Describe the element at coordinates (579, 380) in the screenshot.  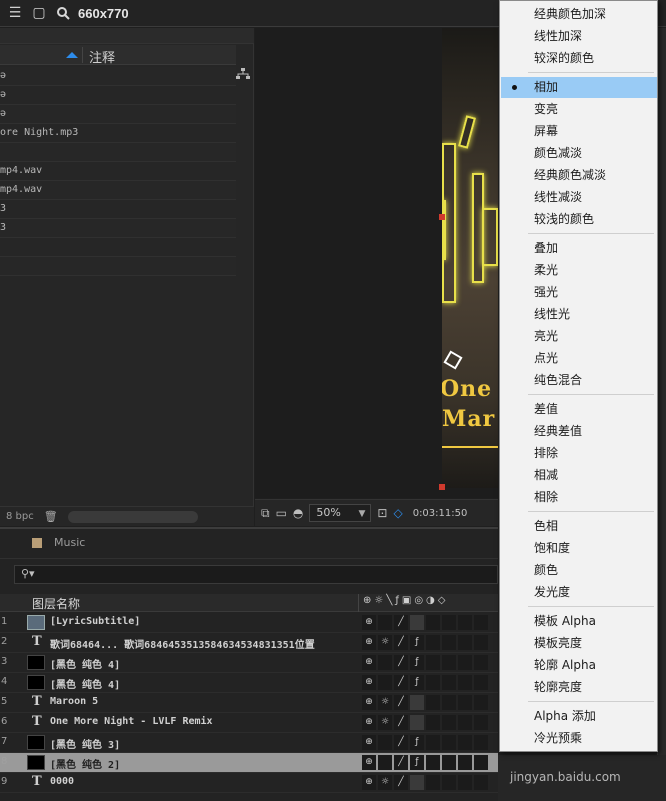
I see `menu-item-hard-mix: 纯色混合` at that location.